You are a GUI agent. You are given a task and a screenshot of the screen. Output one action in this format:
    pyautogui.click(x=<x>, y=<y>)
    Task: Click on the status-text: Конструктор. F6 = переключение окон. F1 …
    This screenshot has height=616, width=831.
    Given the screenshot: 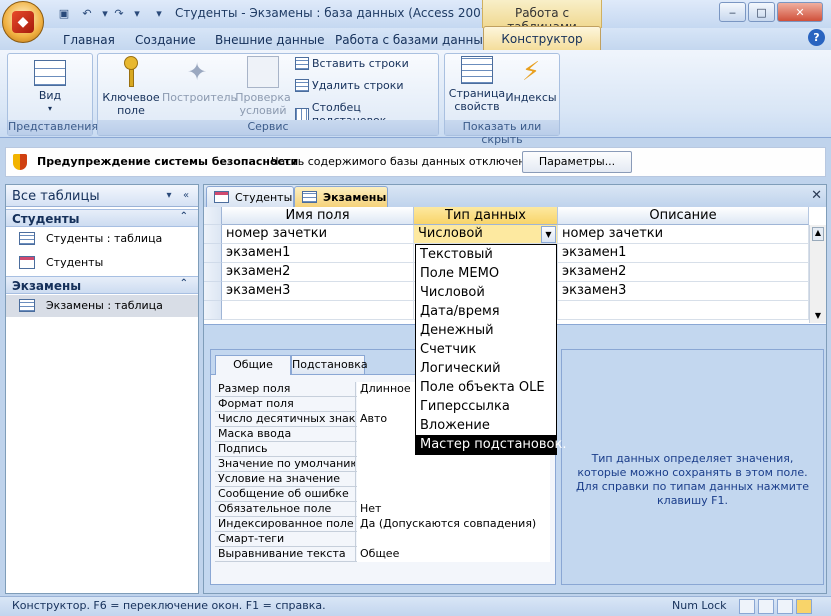 What is the action you would take?
    pyautogui.click(x=169, y=605)
    